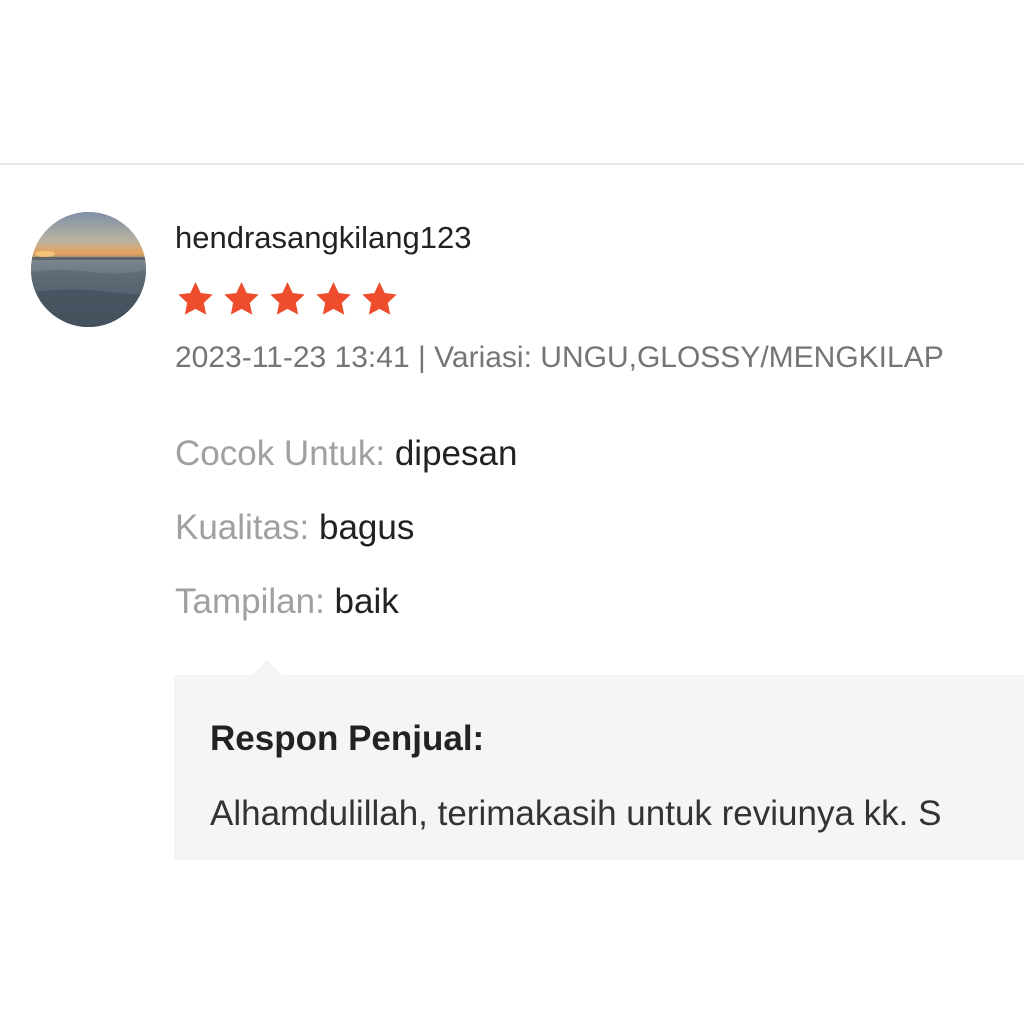  Describe the element at coordinates (483, 357) in the screenshot. I see `variation-label: Variasi:` at that location.